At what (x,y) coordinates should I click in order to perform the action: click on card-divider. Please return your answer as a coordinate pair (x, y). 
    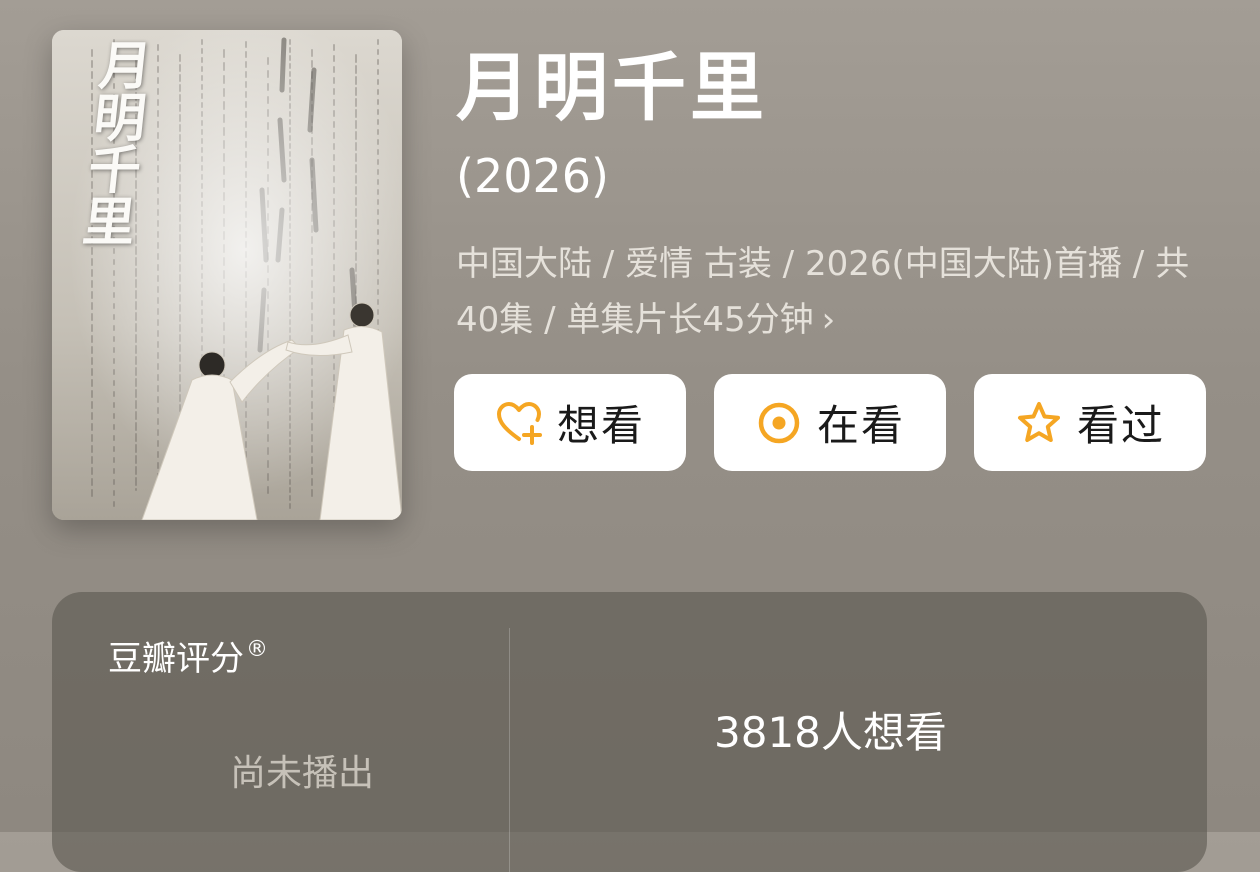
    Looking at the image, I should click on (509, 750).